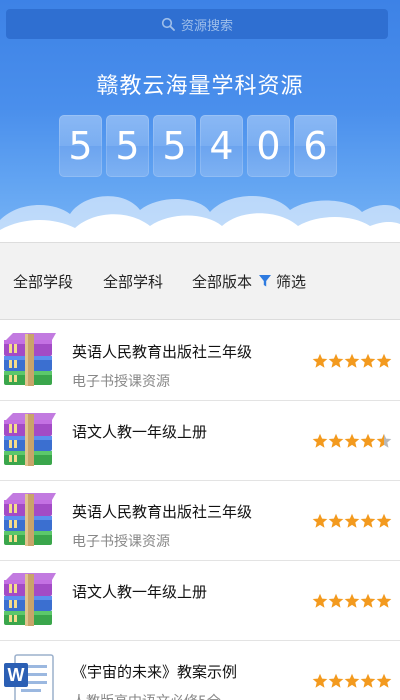  What do you see at coordinates (200, 86) in the screenshot?
I see `page-title: 赣教云海量学科资源` at bounding box center [200, 86].